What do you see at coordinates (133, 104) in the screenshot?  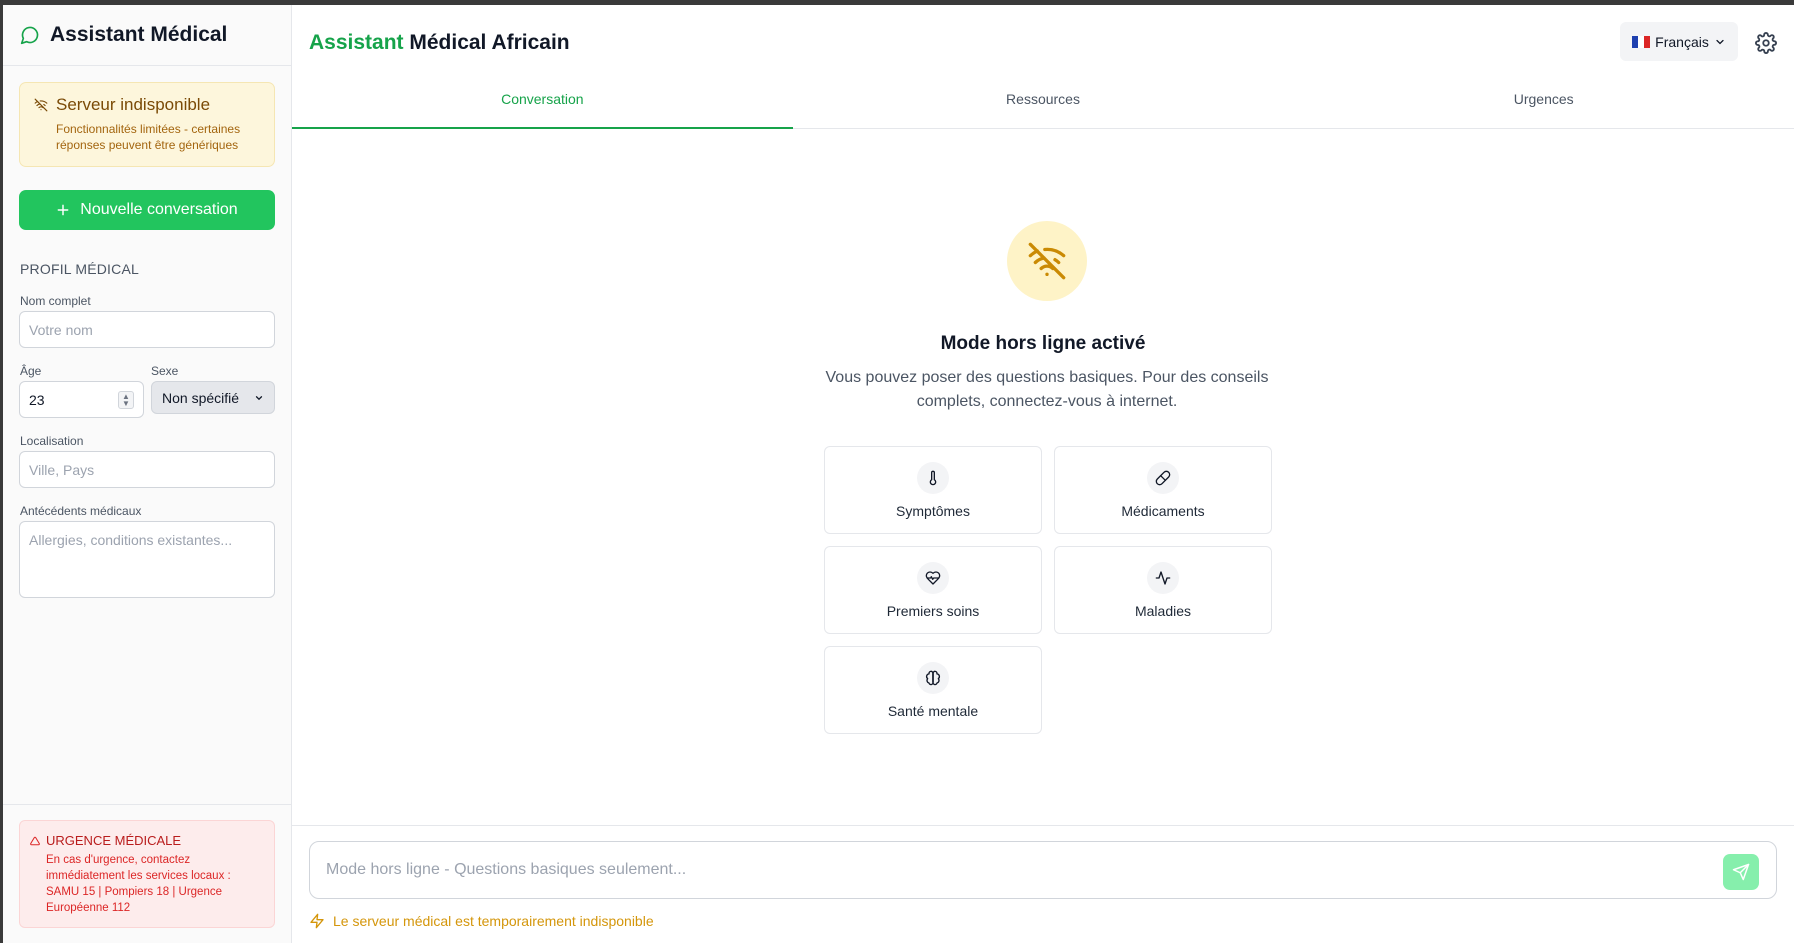 I see `warning-title: Serveur indisponible` at bounding box center [133, 104].